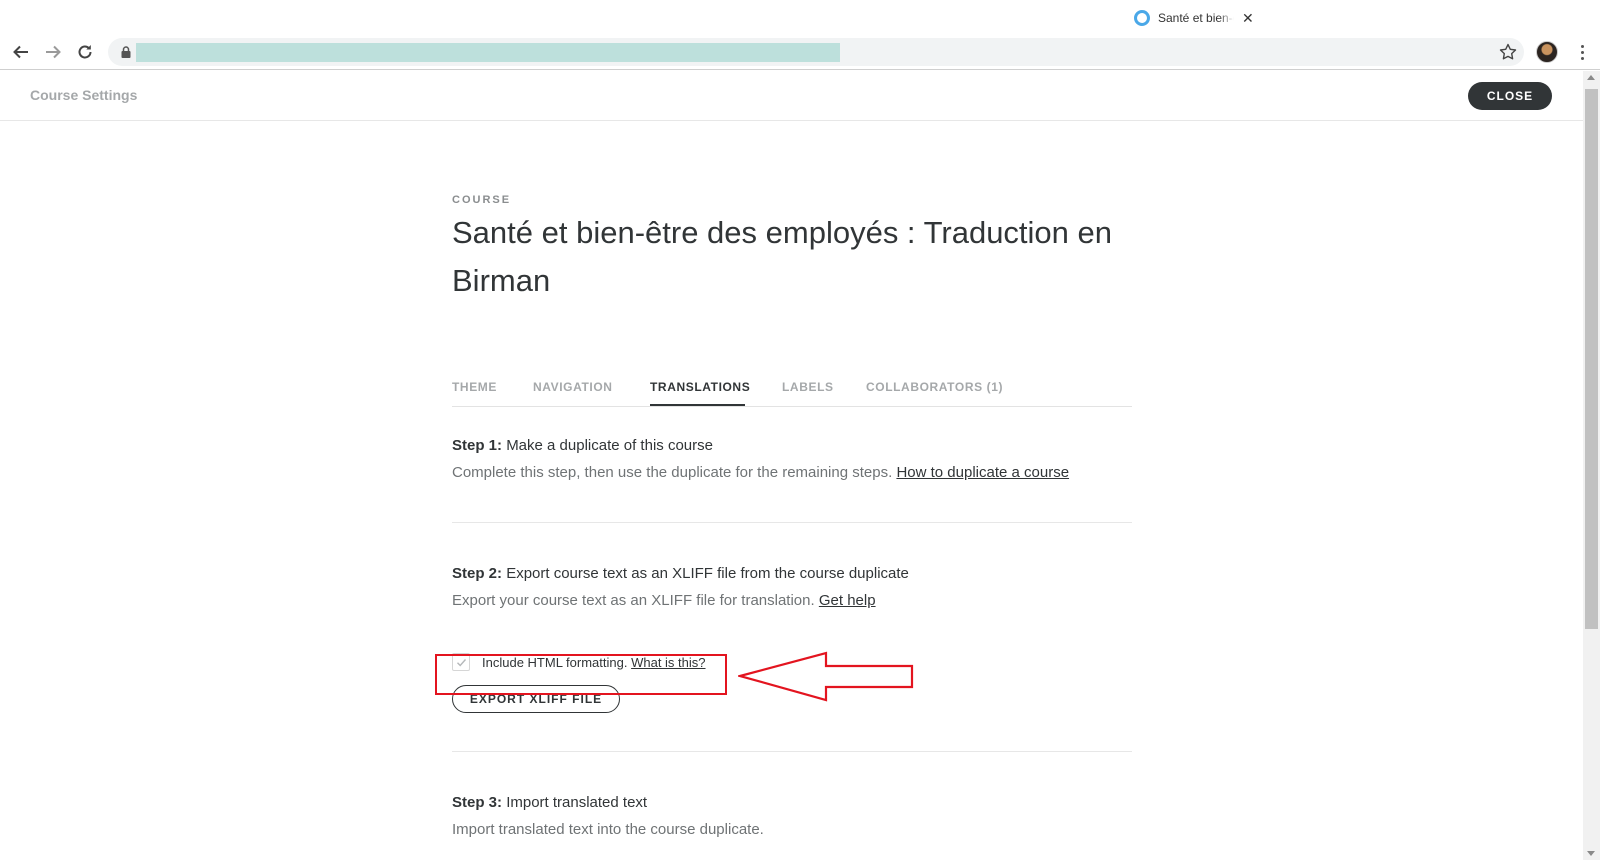  Describe the element at coordinates (1248, 18) in the screenshot. I see `close-tab-icon: ✕` at that location.